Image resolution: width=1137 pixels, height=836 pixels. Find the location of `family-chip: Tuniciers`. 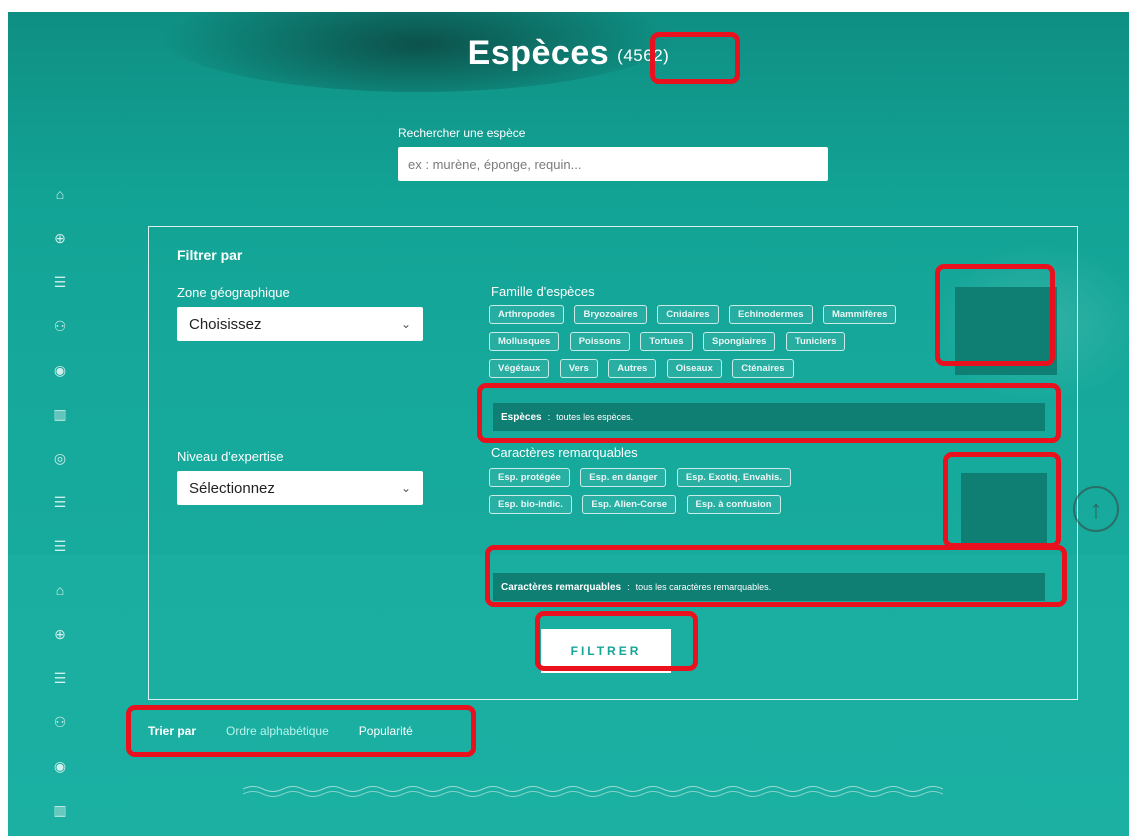

family-chip: Tuniciers is located at coordinates (815, 341).